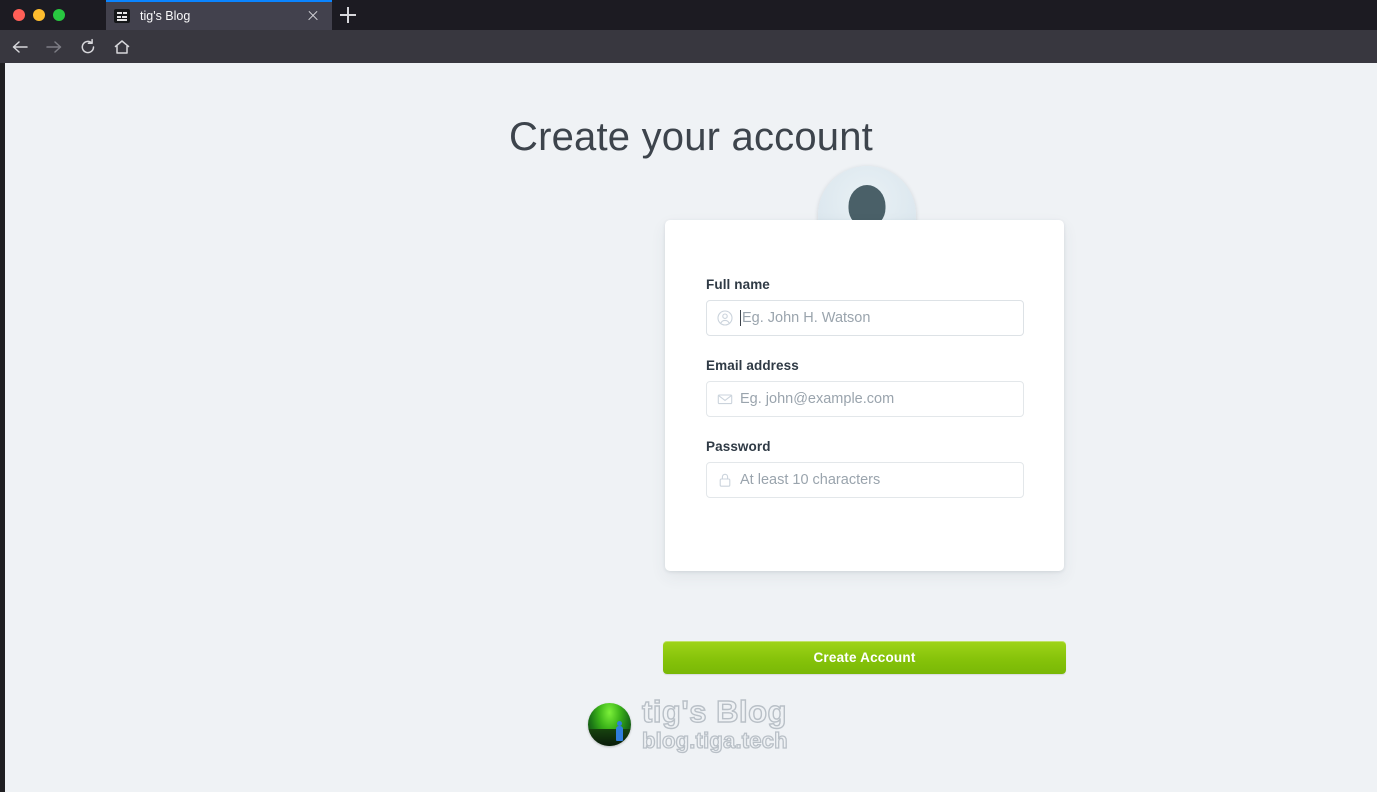 The width and height of the screenshot is (1377, 792). I want to click on field-password: Password At least 10 characters, so click(865, 468).